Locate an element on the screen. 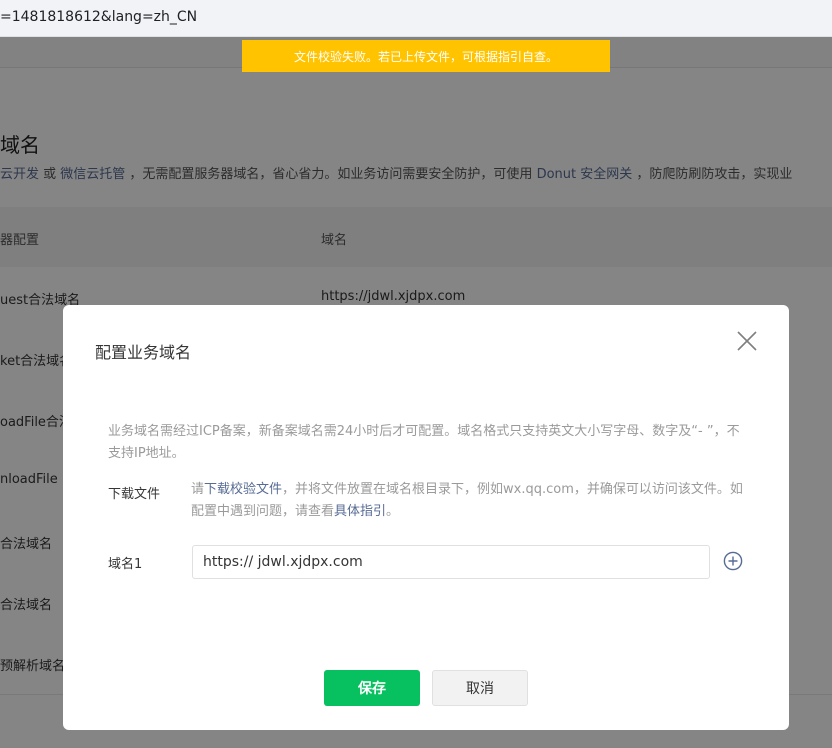  warning-toast: 文件校验失败。若已上传文件，可根据指引自查。 is located at coordinates (426, 56).